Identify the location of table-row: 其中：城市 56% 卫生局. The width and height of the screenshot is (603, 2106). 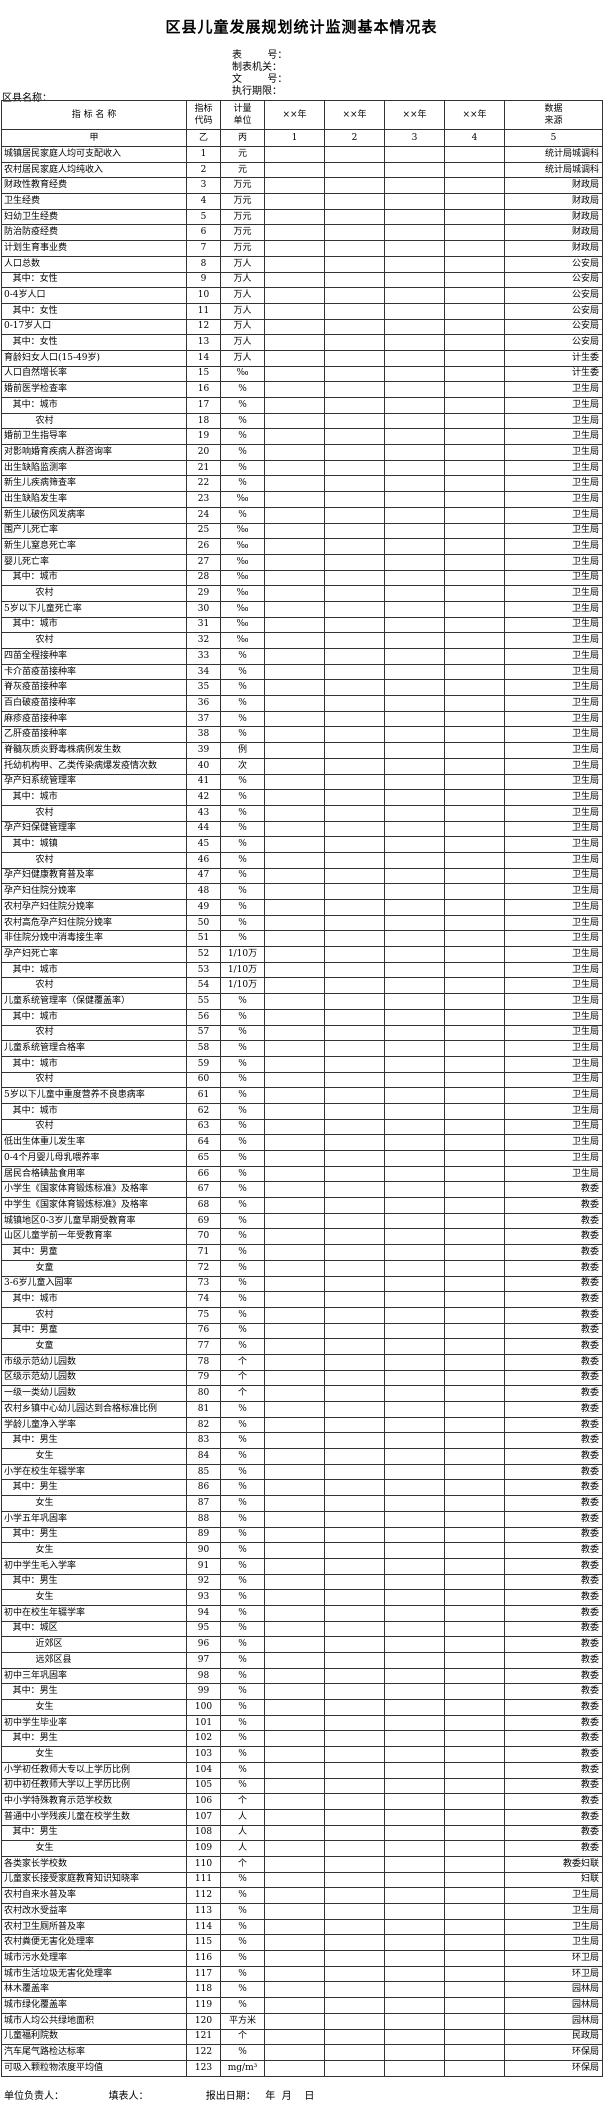
(302, 1017).